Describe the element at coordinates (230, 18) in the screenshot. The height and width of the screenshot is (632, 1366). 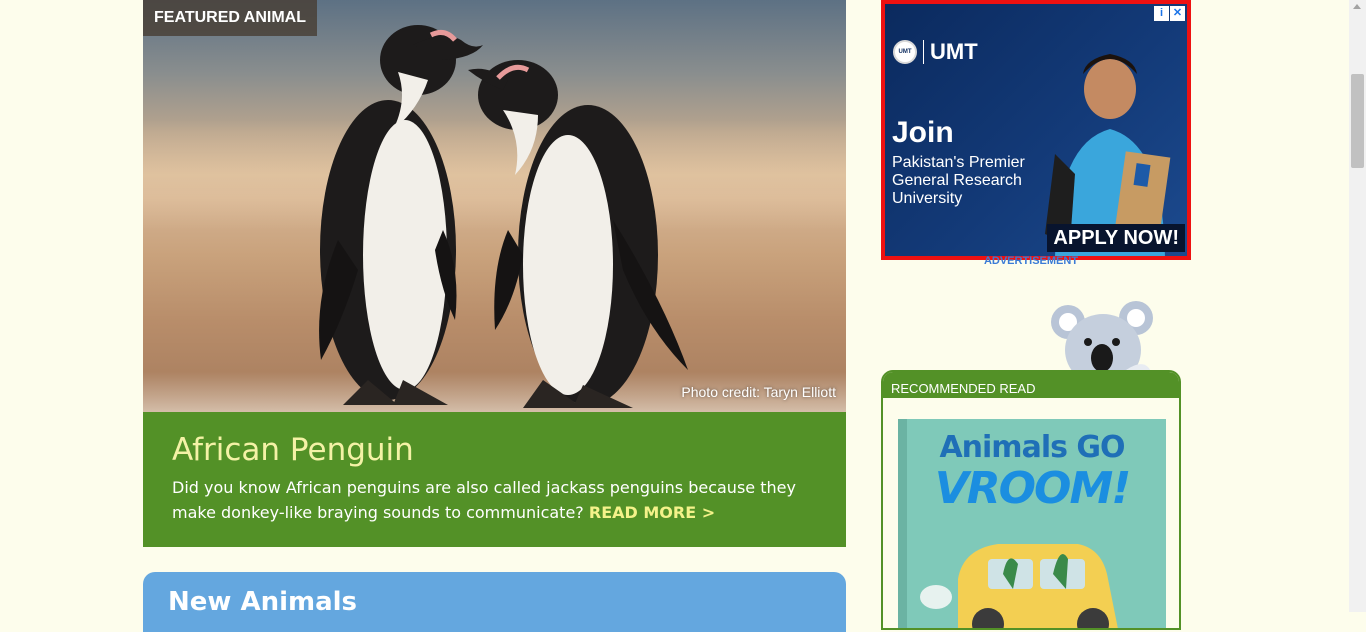
I see `featured-animal-badge: FEATURED ANIMAL` at that location.